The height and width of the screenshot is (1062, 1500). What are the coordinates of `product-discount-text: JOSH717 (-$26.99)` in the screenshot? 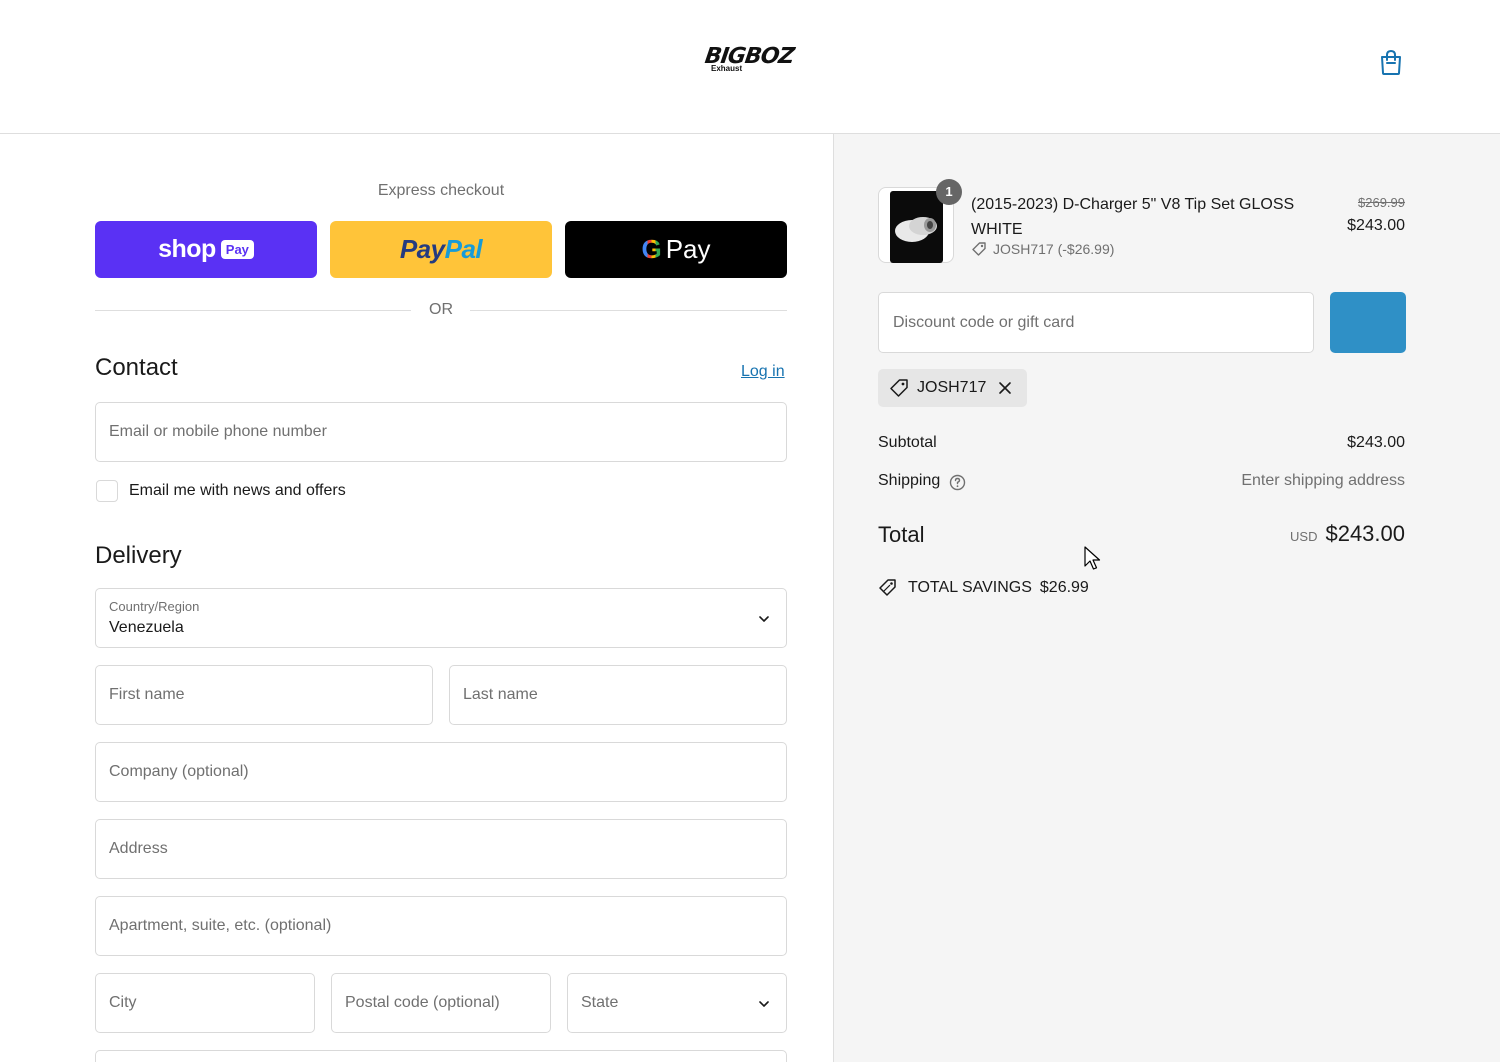 It's located at (1054, 249).